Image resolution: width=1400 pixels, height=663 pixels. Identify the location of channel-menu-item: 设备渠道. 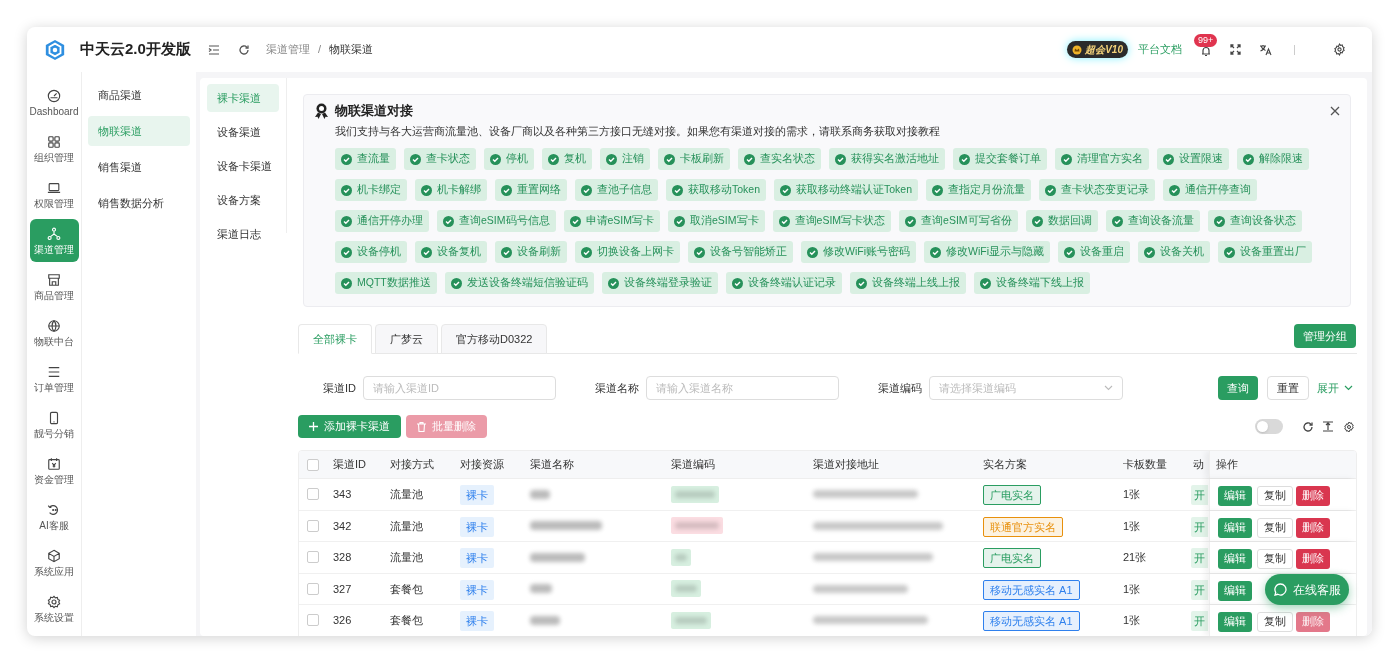
(243, 132).